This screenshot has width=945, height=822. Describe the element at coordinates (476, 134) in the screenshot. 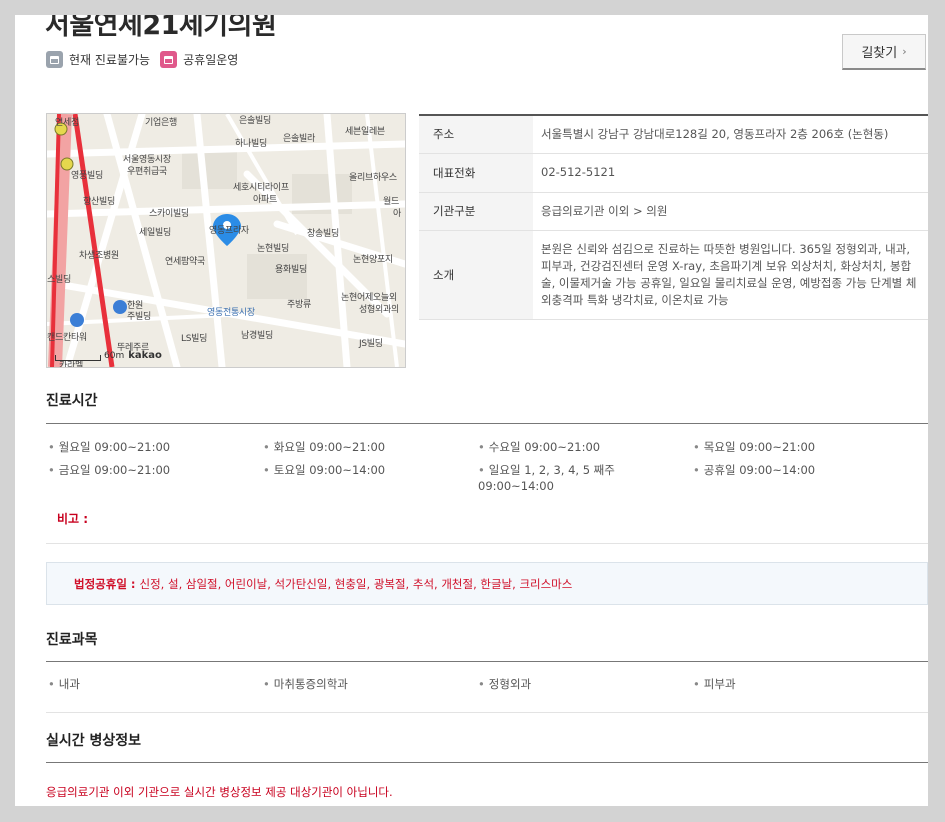

I see `info-label: 주소` at that location.